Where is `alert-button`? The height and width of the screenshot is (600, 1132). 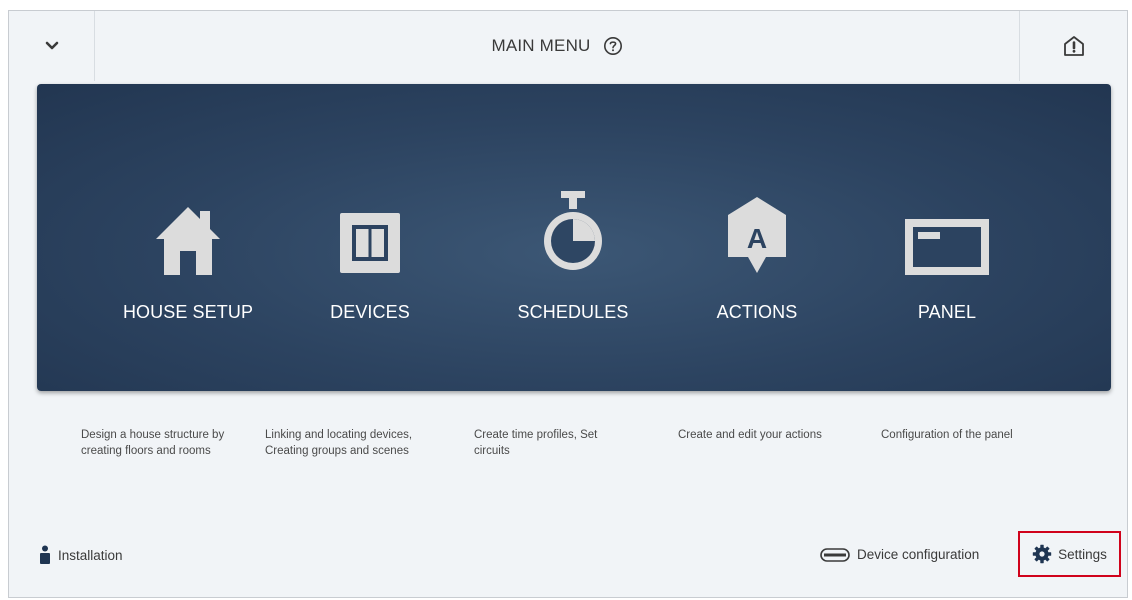
alert-button is located at coordinates (1073, 46).